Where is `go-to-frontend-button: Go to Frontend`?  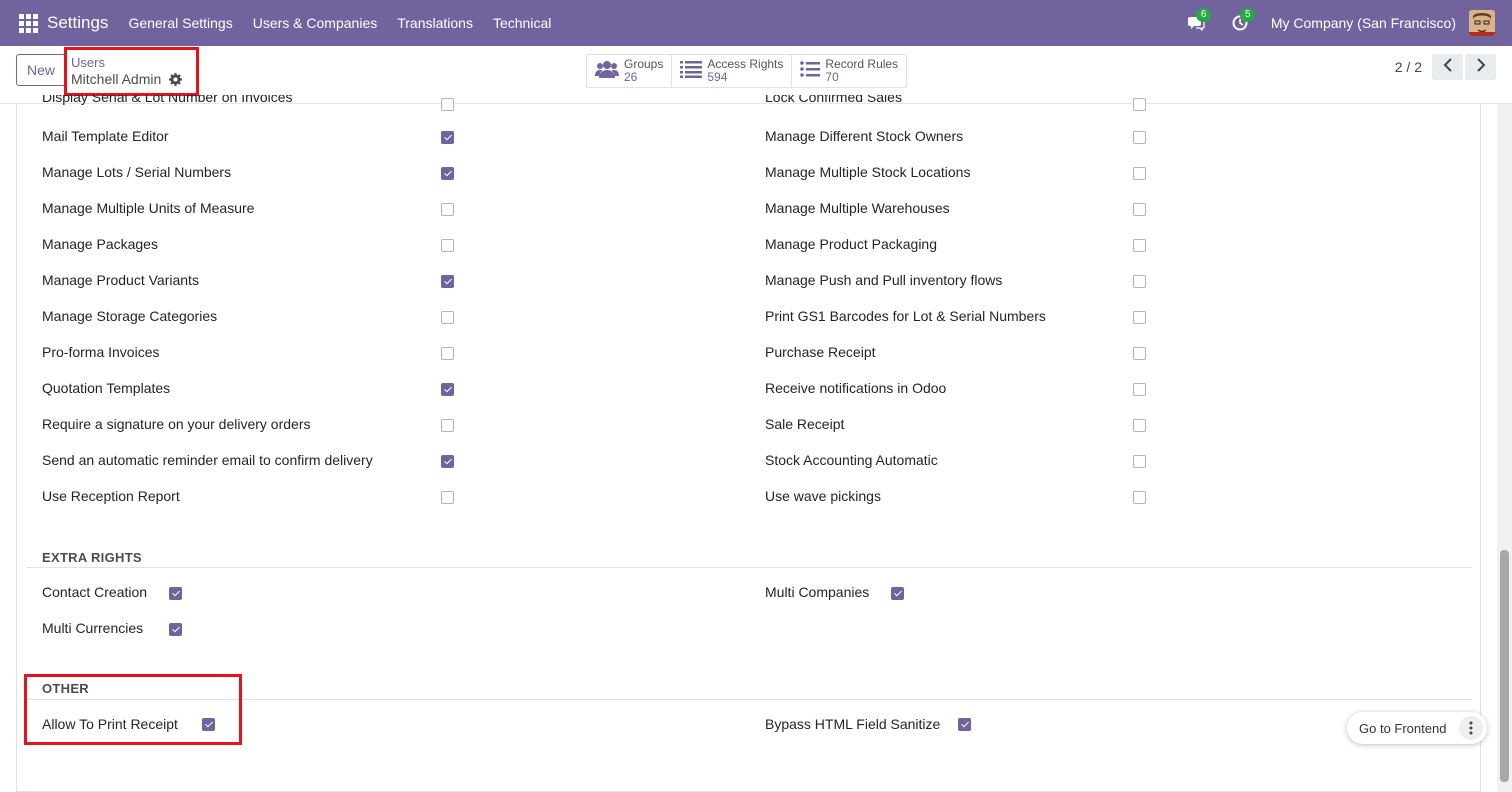
go-to-frontend-button: Go to Frontend is located at coordinates (1396, 728).